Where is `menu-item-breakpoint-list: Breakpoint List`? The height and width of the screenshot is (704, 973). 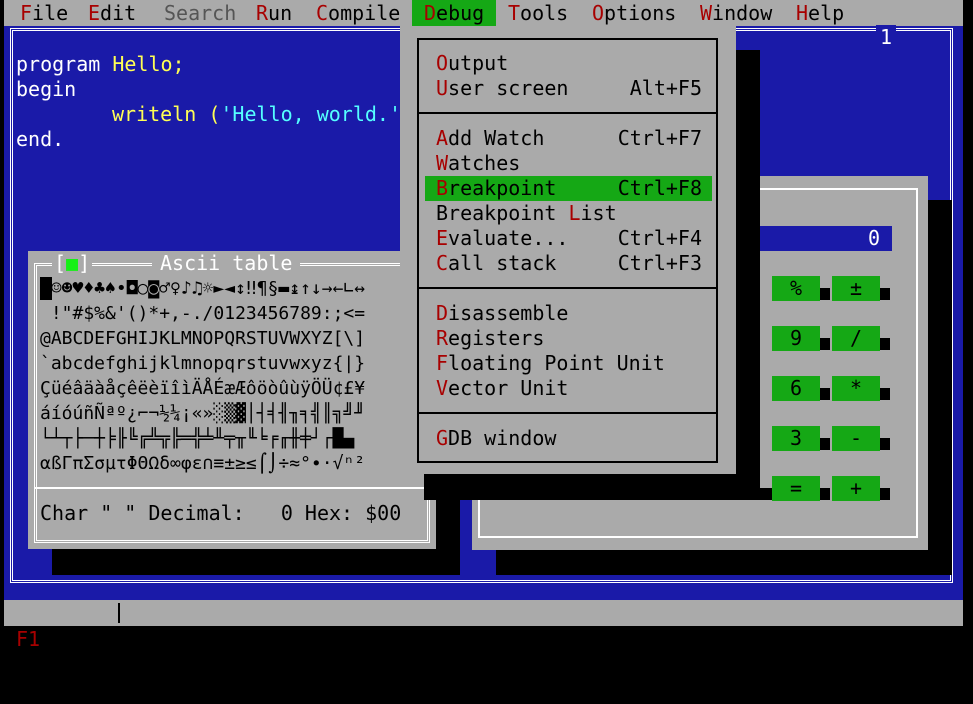
menu-item-breakpoint-list: Breakpoint List is located at coordinates (568, 213).